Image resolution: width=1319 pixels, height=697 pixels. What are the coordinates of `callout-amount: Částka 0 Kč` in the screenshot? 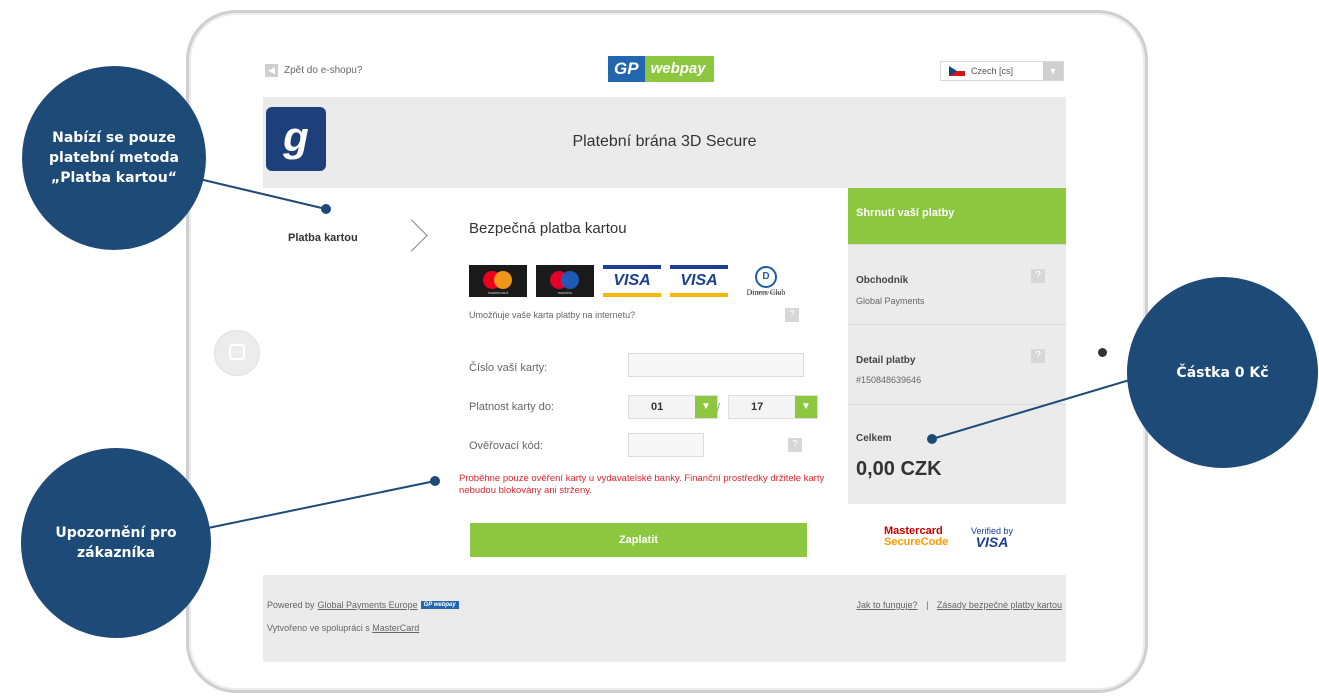 It's located at (1222, 372).